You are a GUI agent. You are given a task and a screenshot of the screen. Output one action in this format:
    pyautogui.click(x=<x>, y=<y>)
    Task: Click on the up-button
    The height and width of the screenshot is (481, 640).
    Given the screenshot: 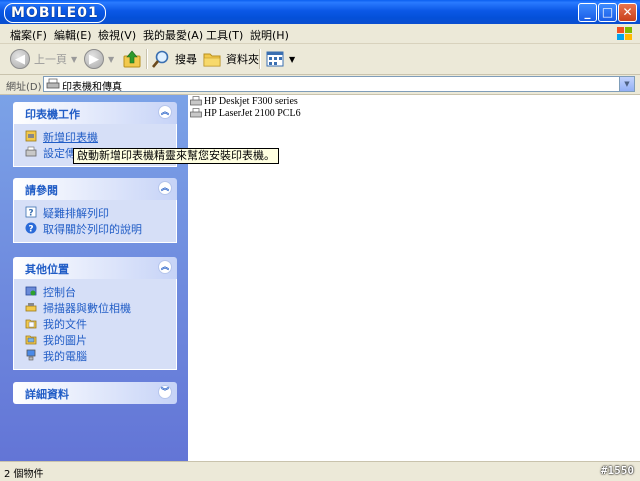 What is the action you would take?
    pyautogui.click(x=132, y=59)
    